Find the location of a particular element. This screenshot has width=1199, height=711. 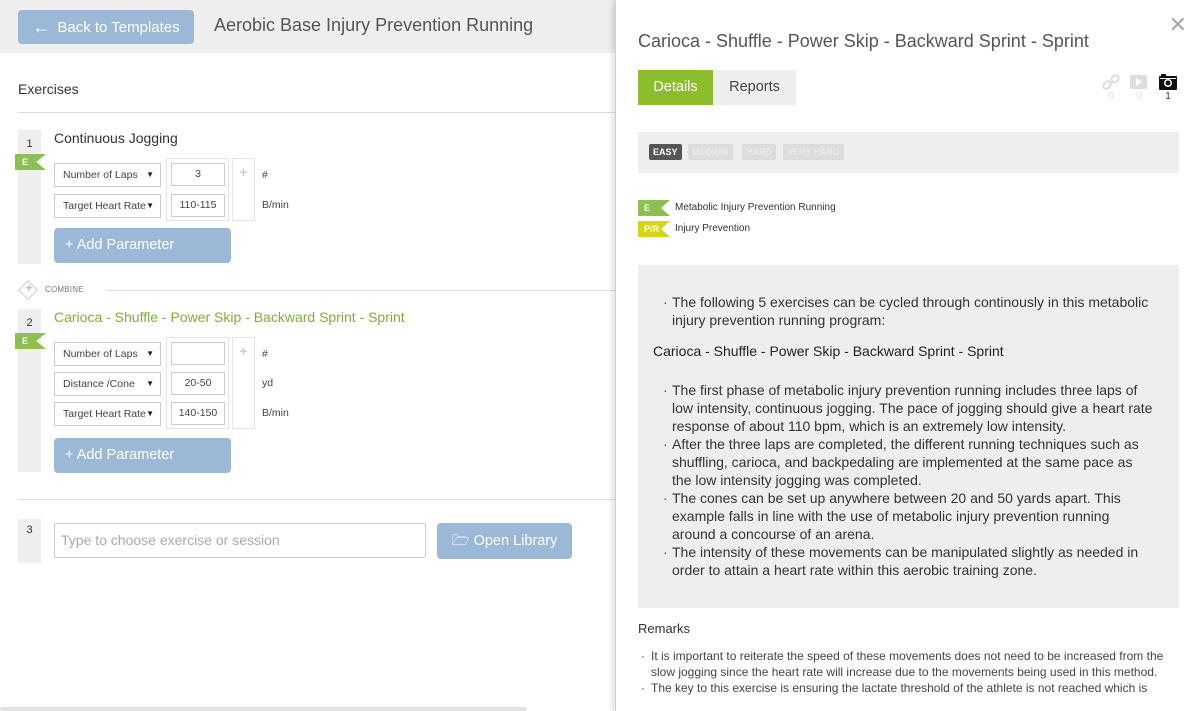

parameter-select: Distance /Cone ▼ is located at coordinates (107, 384).